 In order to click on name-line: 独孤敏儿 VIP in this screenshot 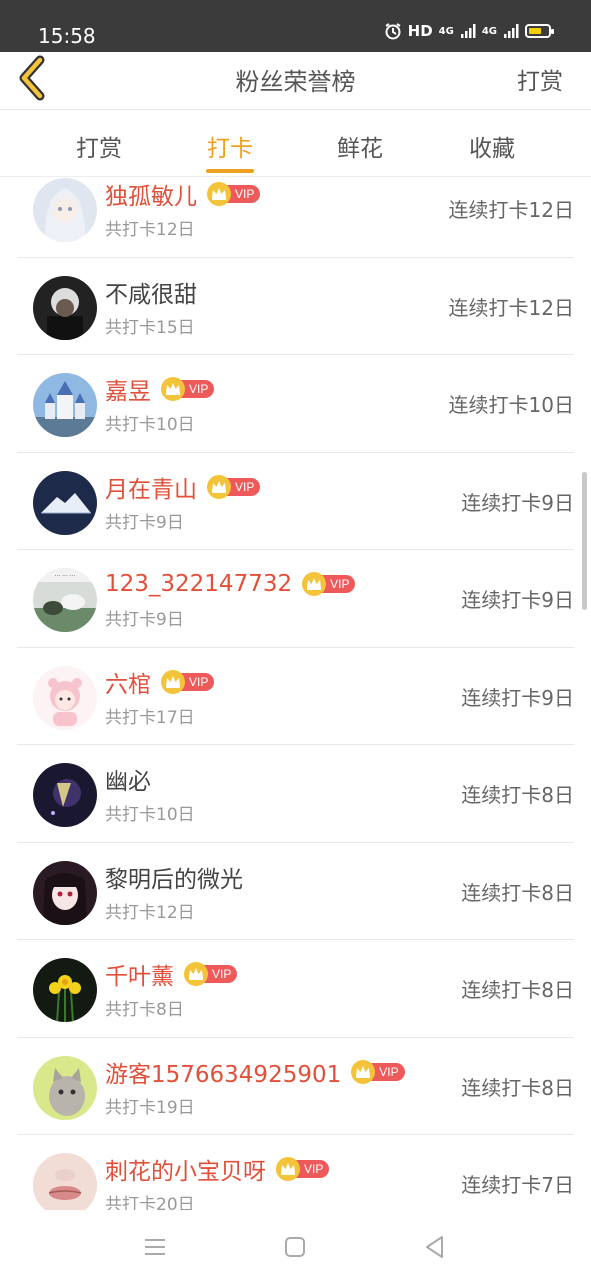, I will do `click(183, 194)`.